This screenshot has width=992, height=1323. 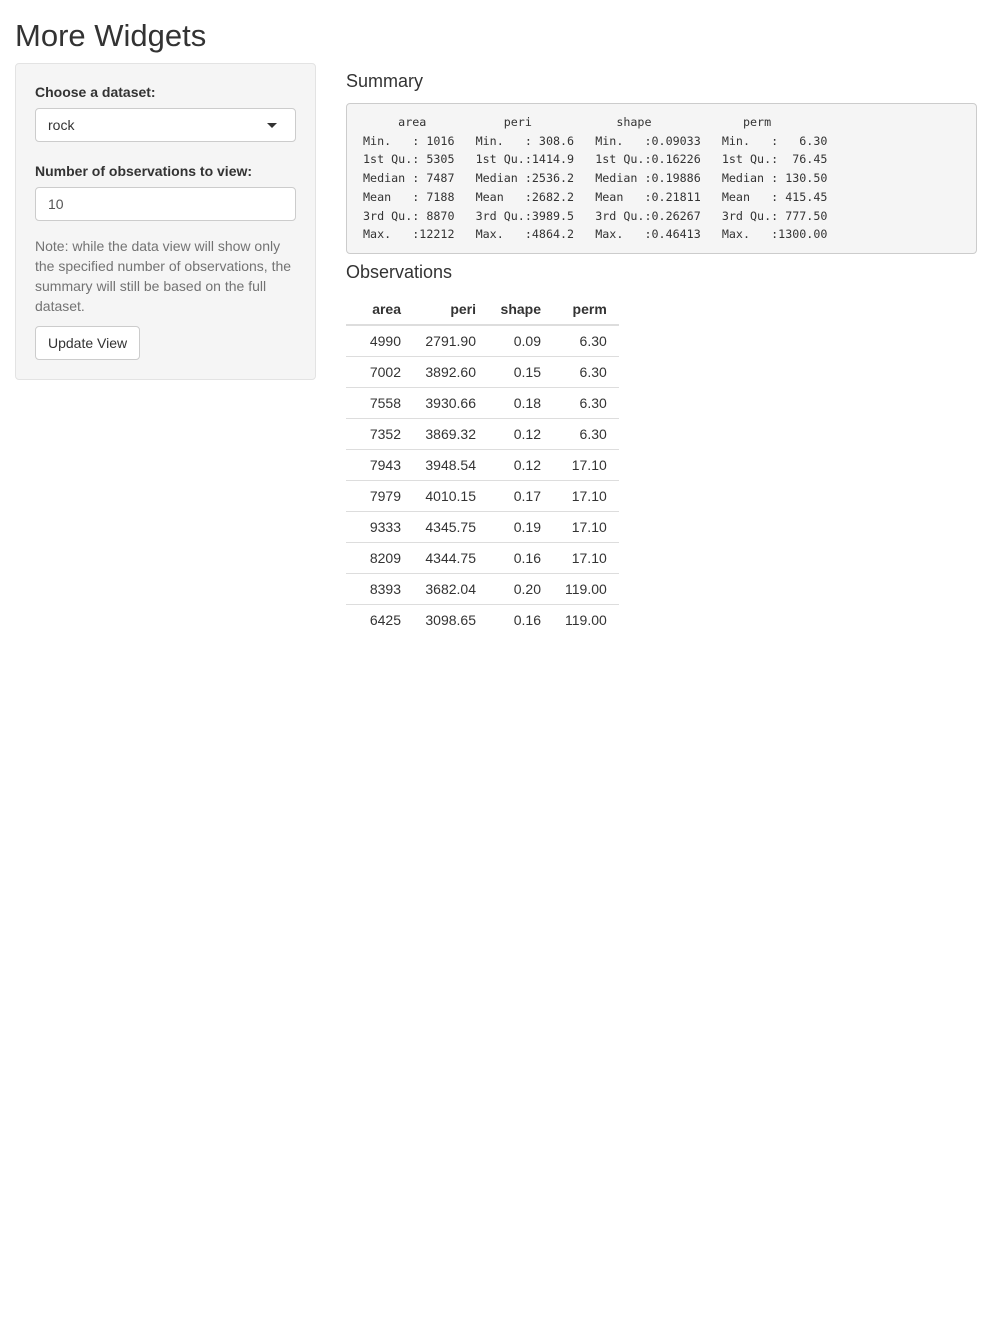 I want to click on table-row: 8393 3682.04 0.20 119.00, so click(x=482, y=589).